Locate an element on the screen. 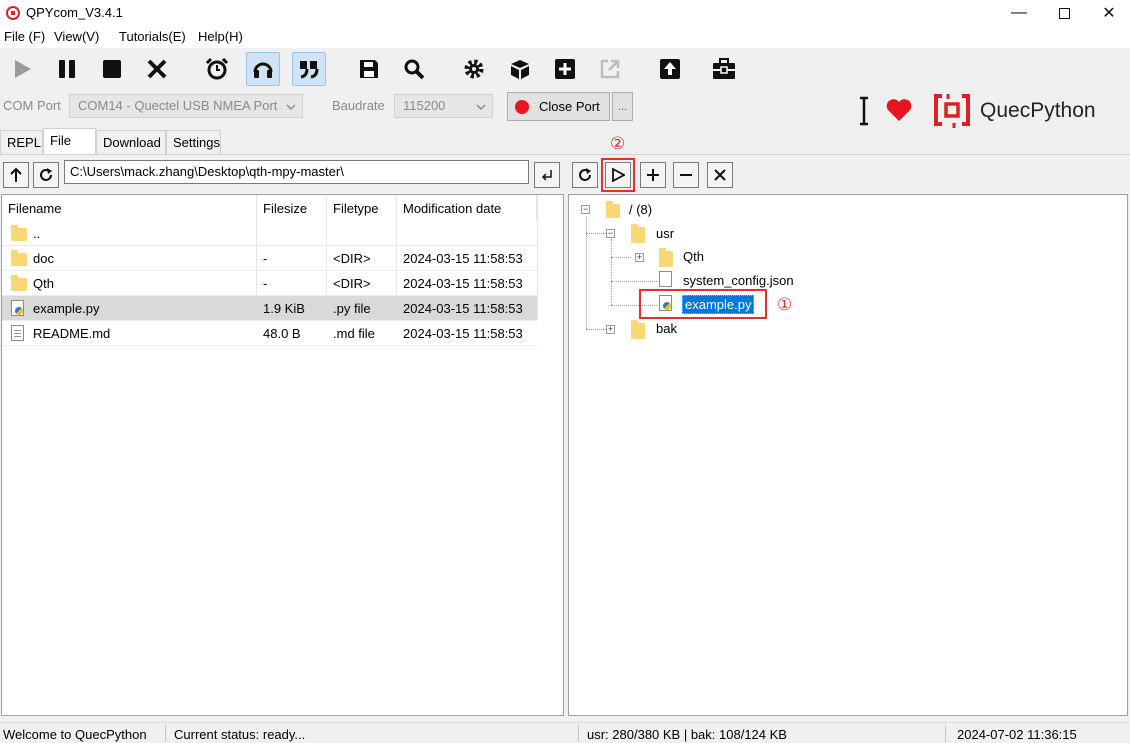  refresh-local-button is located at coordinates (46, 175).